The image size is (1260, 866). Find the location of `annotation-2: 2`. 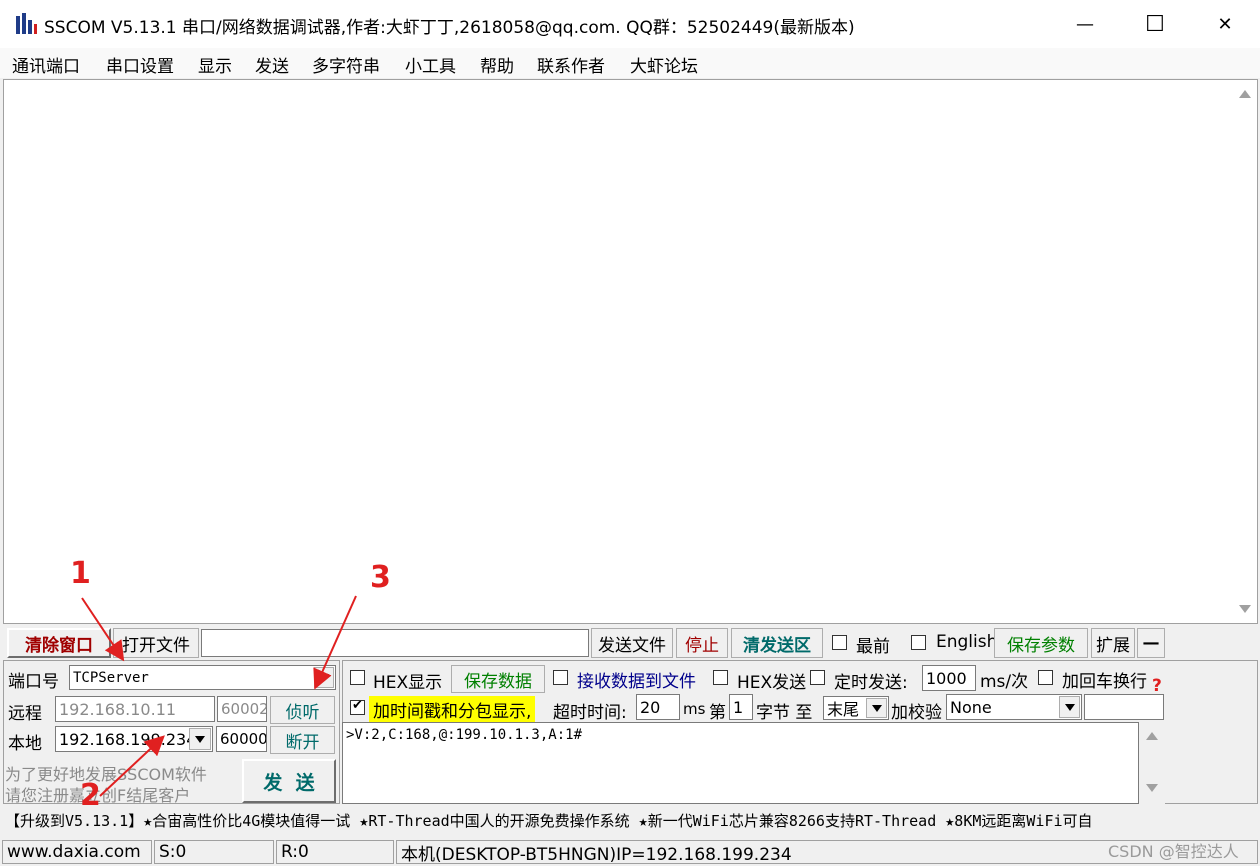

annotation-2: 2 is located at coordinates (90, 795).